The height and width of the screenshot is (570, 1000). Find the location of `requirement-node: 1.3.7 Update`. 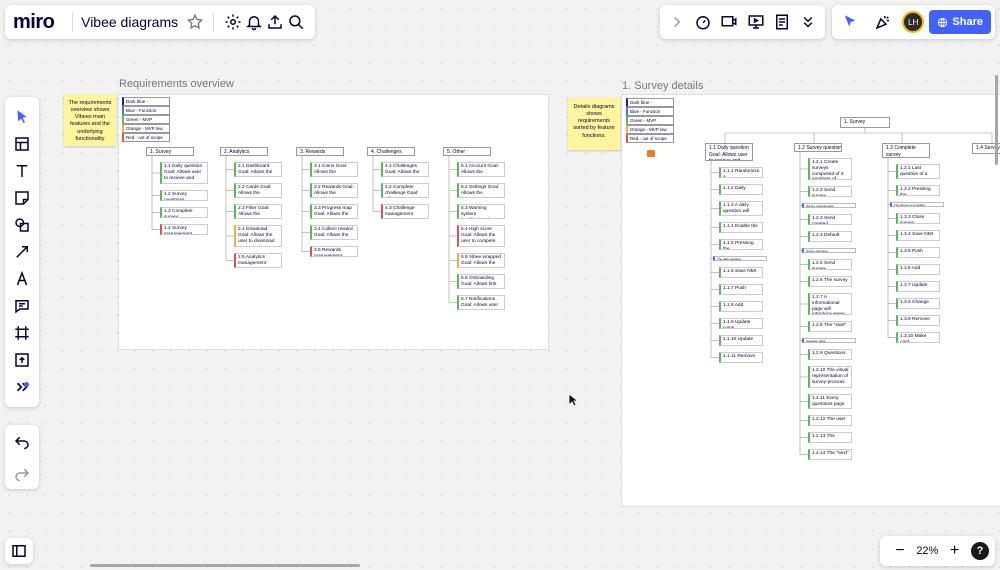

requirement-node: 1.3.7 Update is located at coordinates (918, 286).